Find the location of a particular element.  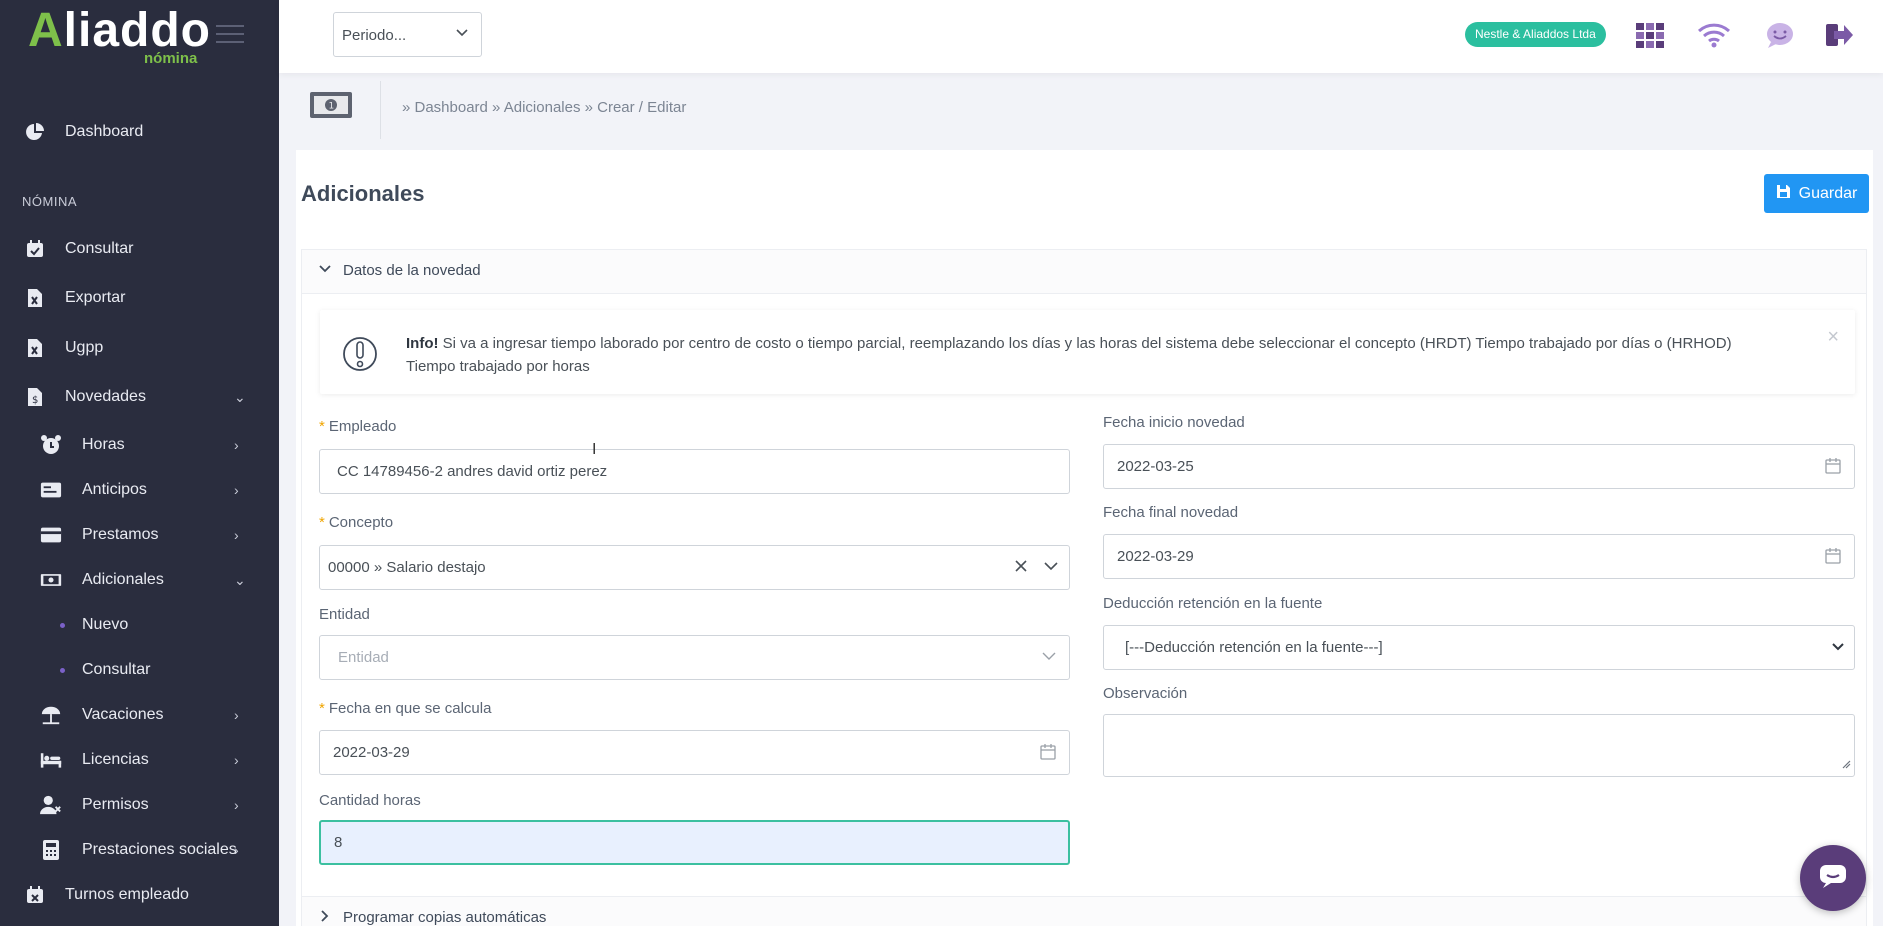

sidebar-item-label: Licencias is located at coordinates (115, 759).